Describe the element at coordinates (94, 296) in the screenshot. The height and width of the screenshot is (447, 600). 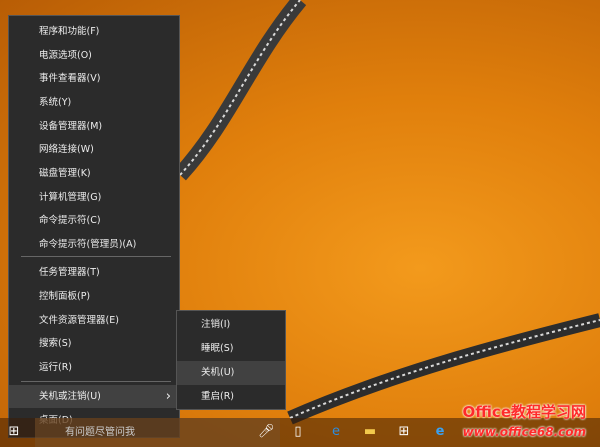
I see `menu-item: 控制面板(P)` at that location.